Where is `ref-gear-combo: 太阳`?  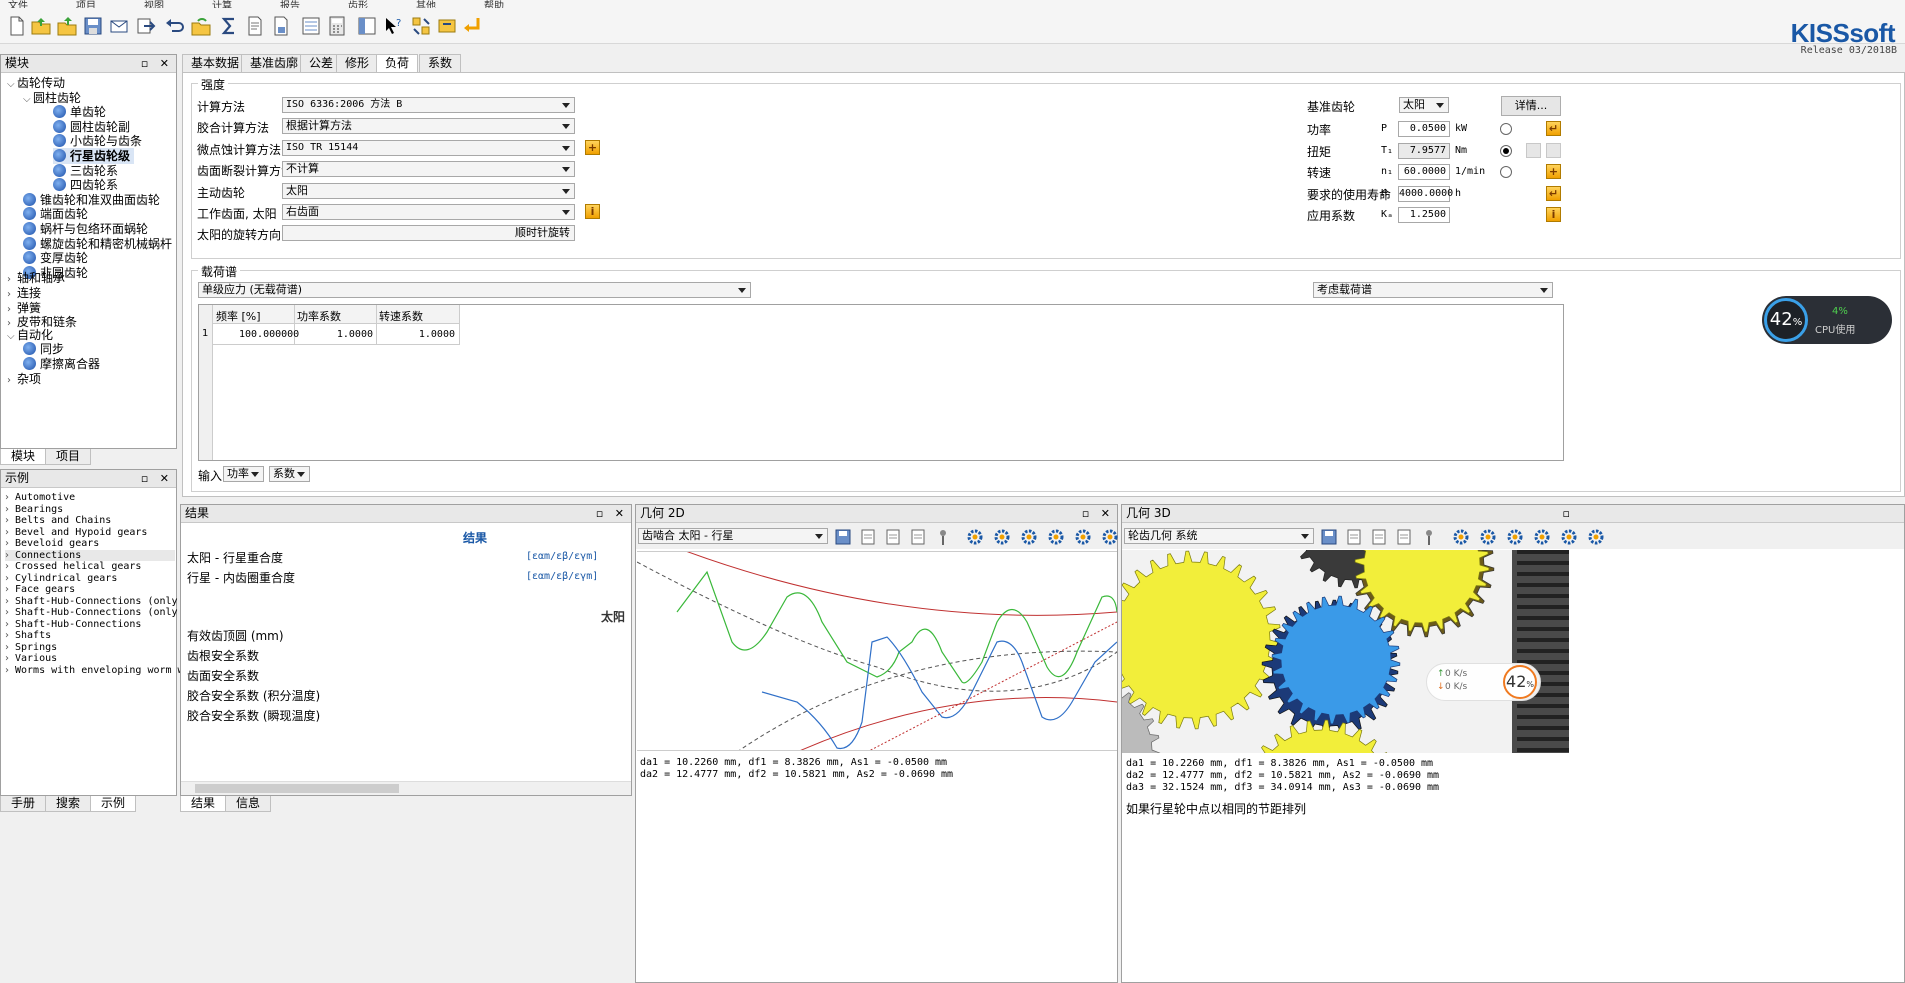
ref-gear-combo: 太阳 is located at coordinates (1424, 105).